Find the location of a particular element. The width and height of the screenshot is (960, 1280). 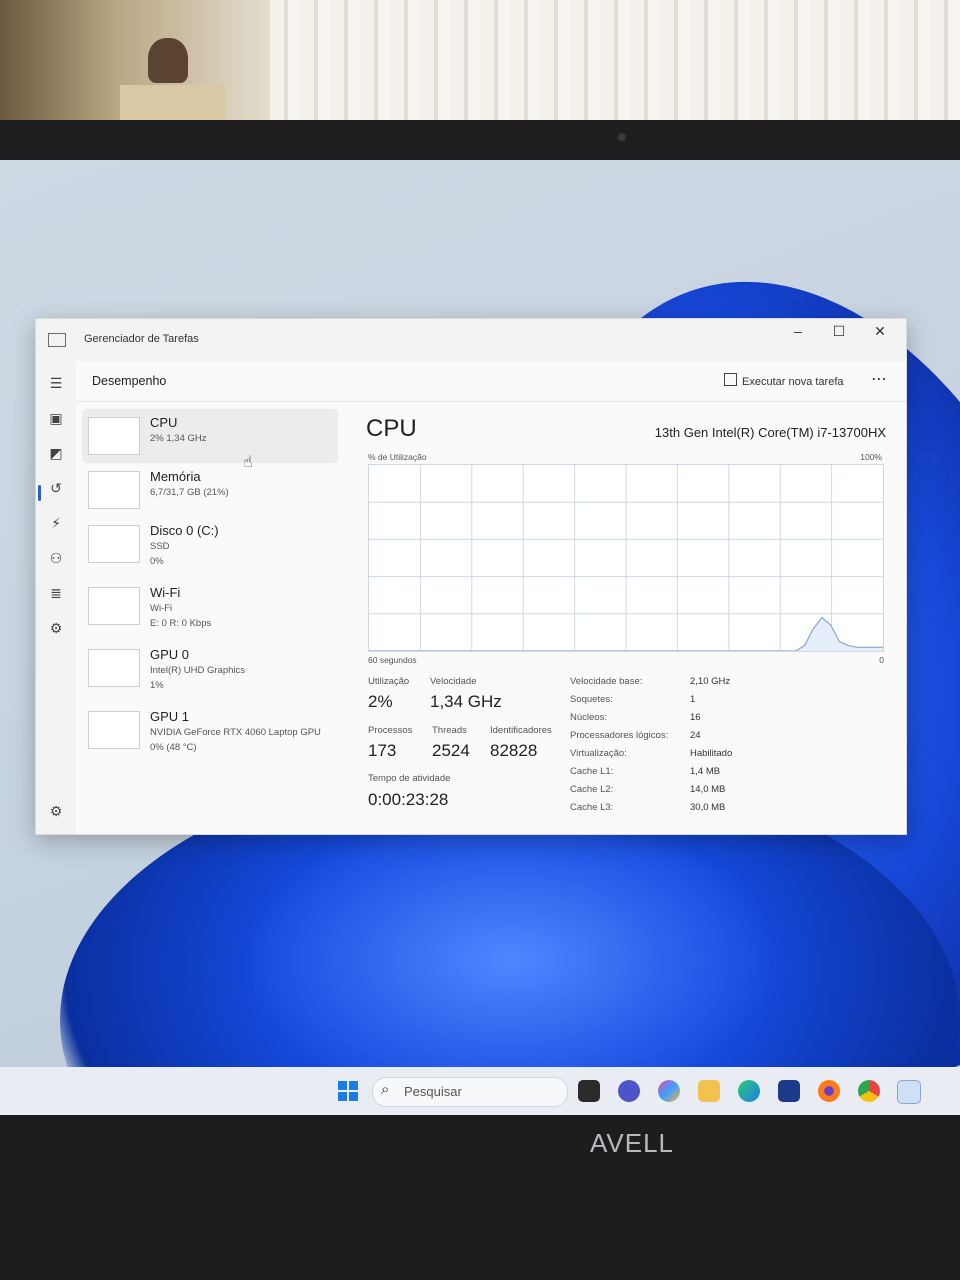

laptop-bezel-bottom is located at coordinates (480, 1197).